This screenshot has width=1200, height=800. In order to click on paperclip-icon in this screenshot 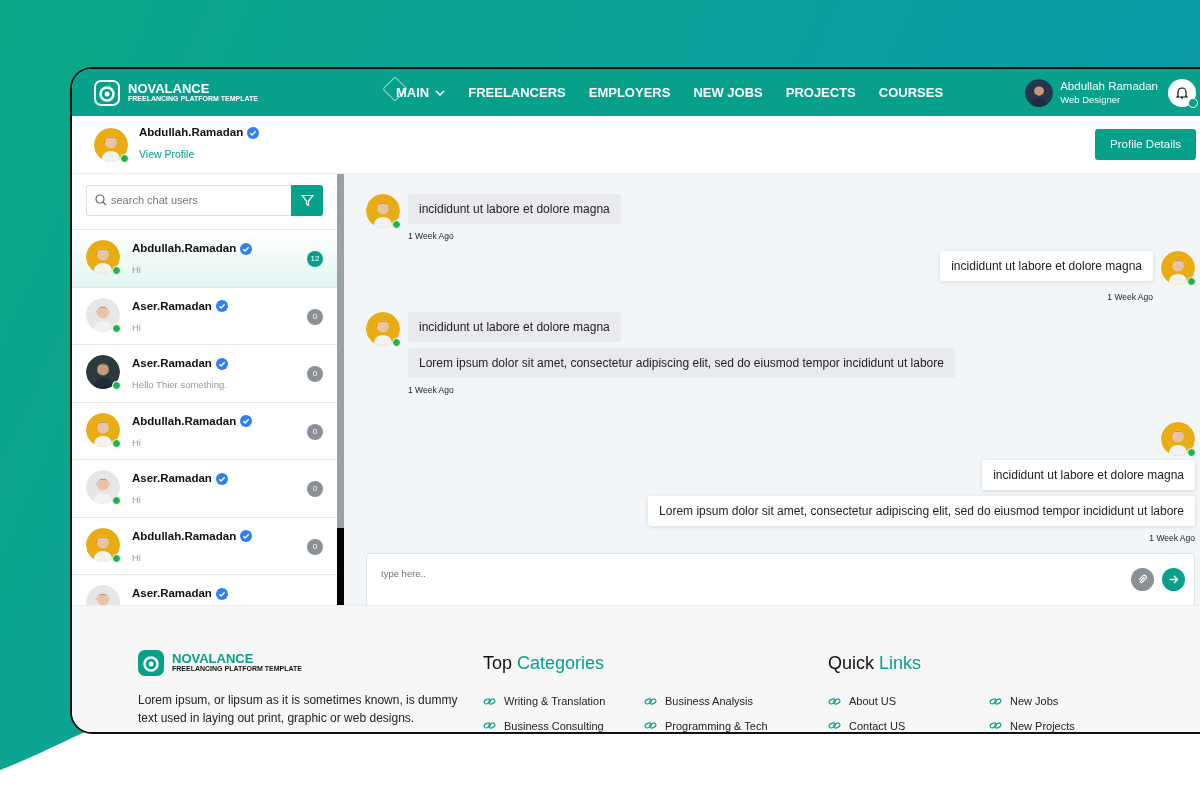, I will do `click(1142, 579)`.